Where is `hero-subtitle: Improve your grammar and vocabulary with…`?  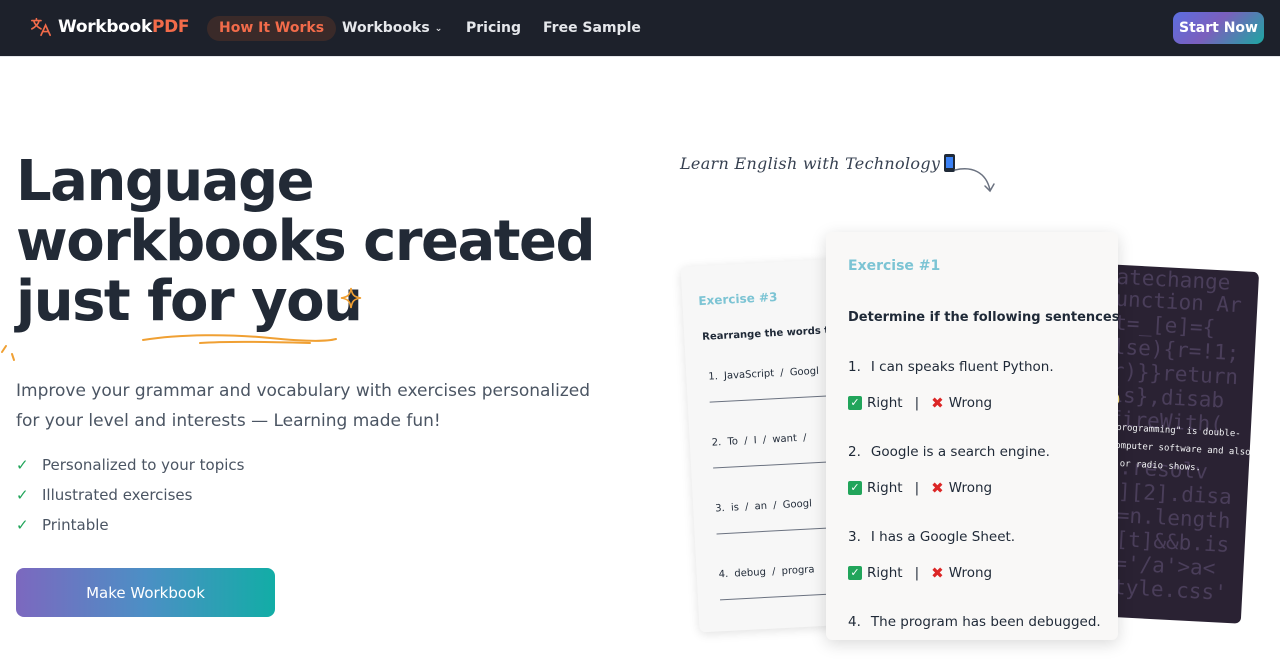
hero-subtitle: Improve your grammar and vocabulary with… is located at coordinates (303, 406).